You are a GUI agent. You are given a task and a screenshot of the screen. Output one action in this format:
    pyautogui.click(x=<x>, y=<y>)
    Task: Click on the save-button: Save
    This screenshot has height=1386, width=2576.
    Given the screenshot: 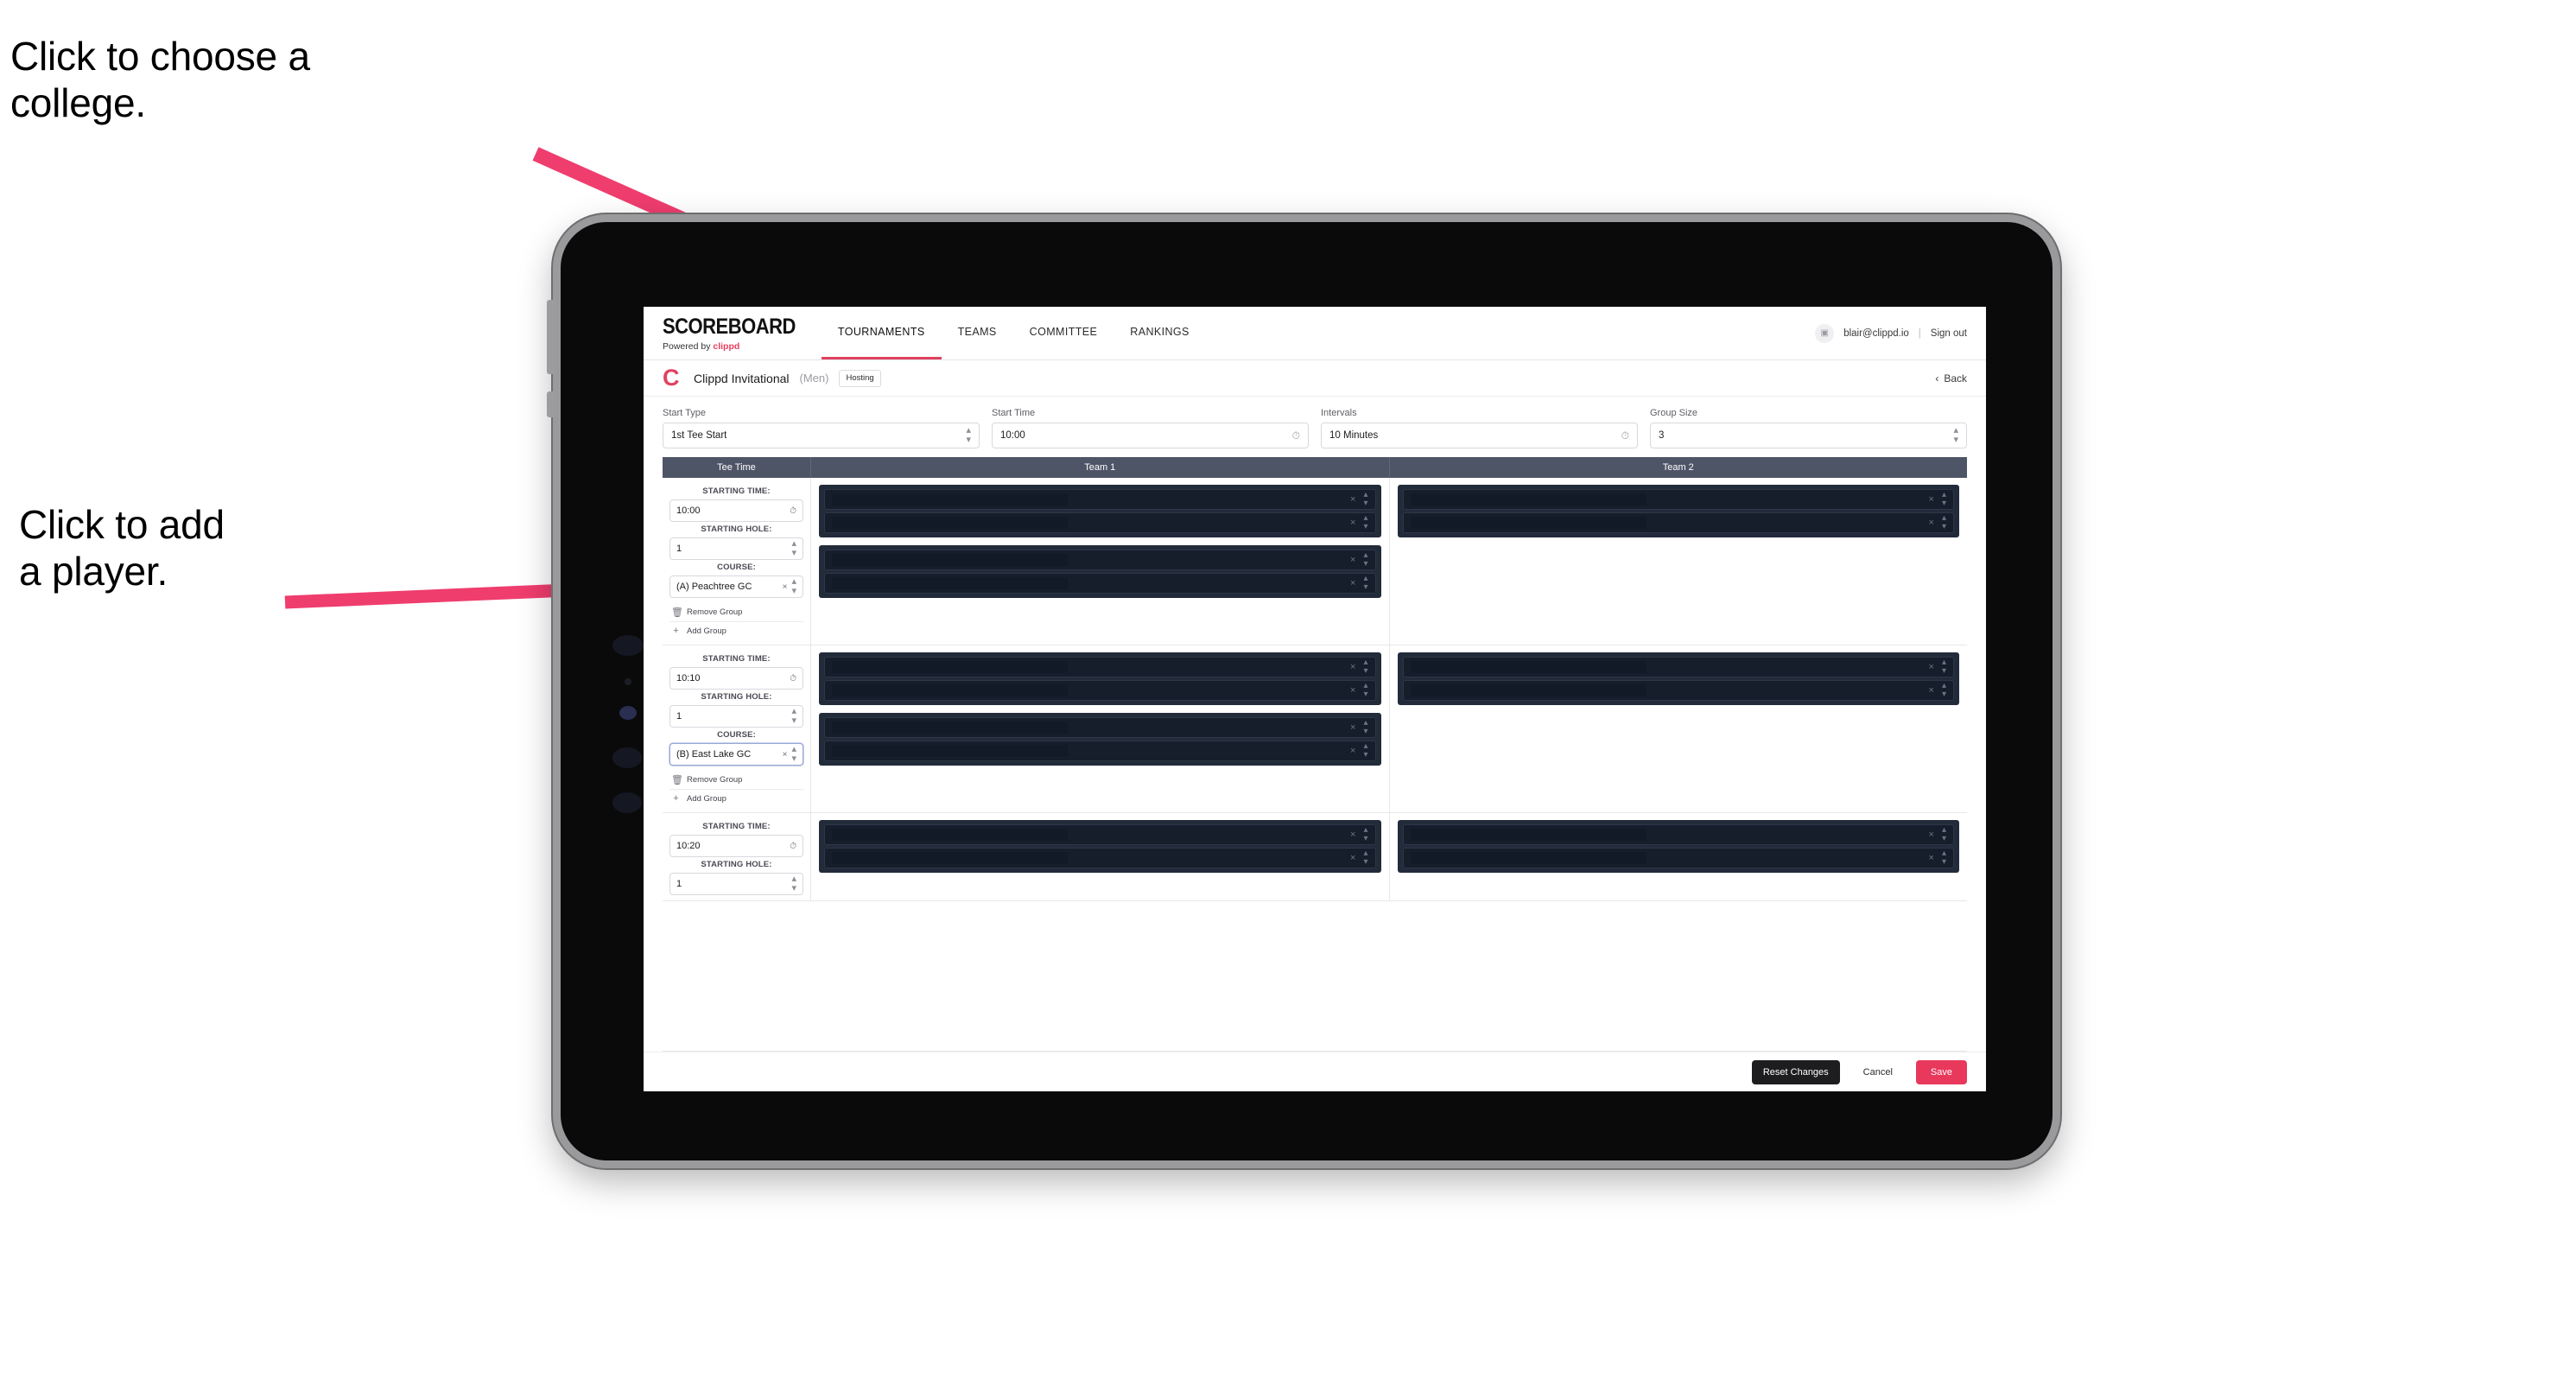 What is the action you would take?
    pyautogui.click(x=1941, y=1071)
    